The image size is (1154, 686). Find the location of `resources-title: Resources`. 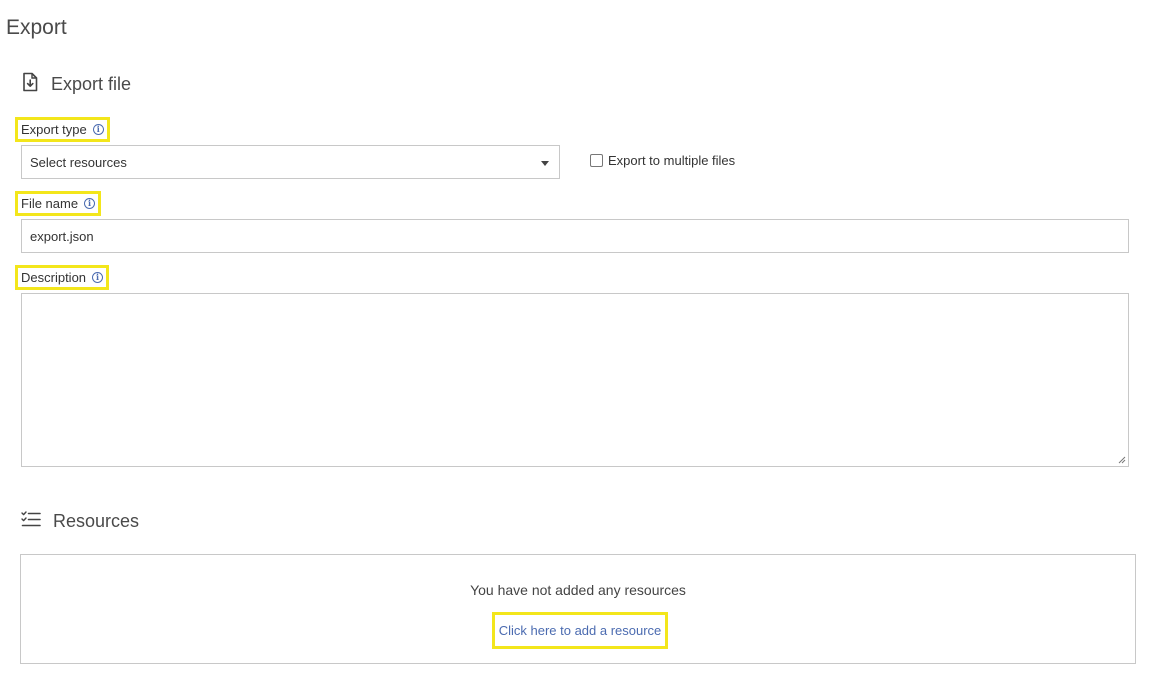

resources-title: Resources is located at coordinates (96, 521).